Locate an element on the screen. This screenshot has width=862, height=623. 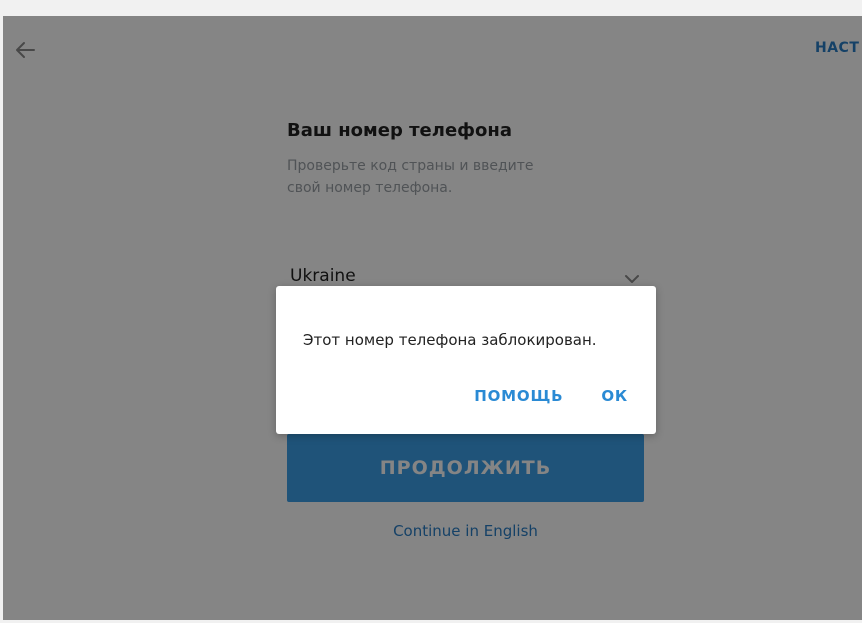
ok-button: ОК is located at coordinates (614, 396).